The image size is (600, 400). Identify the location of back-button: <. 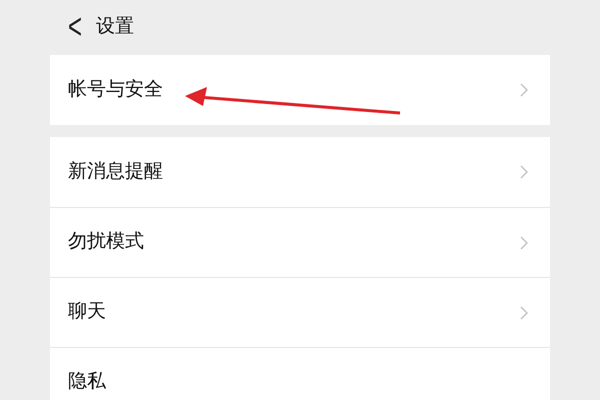
(75, 28).